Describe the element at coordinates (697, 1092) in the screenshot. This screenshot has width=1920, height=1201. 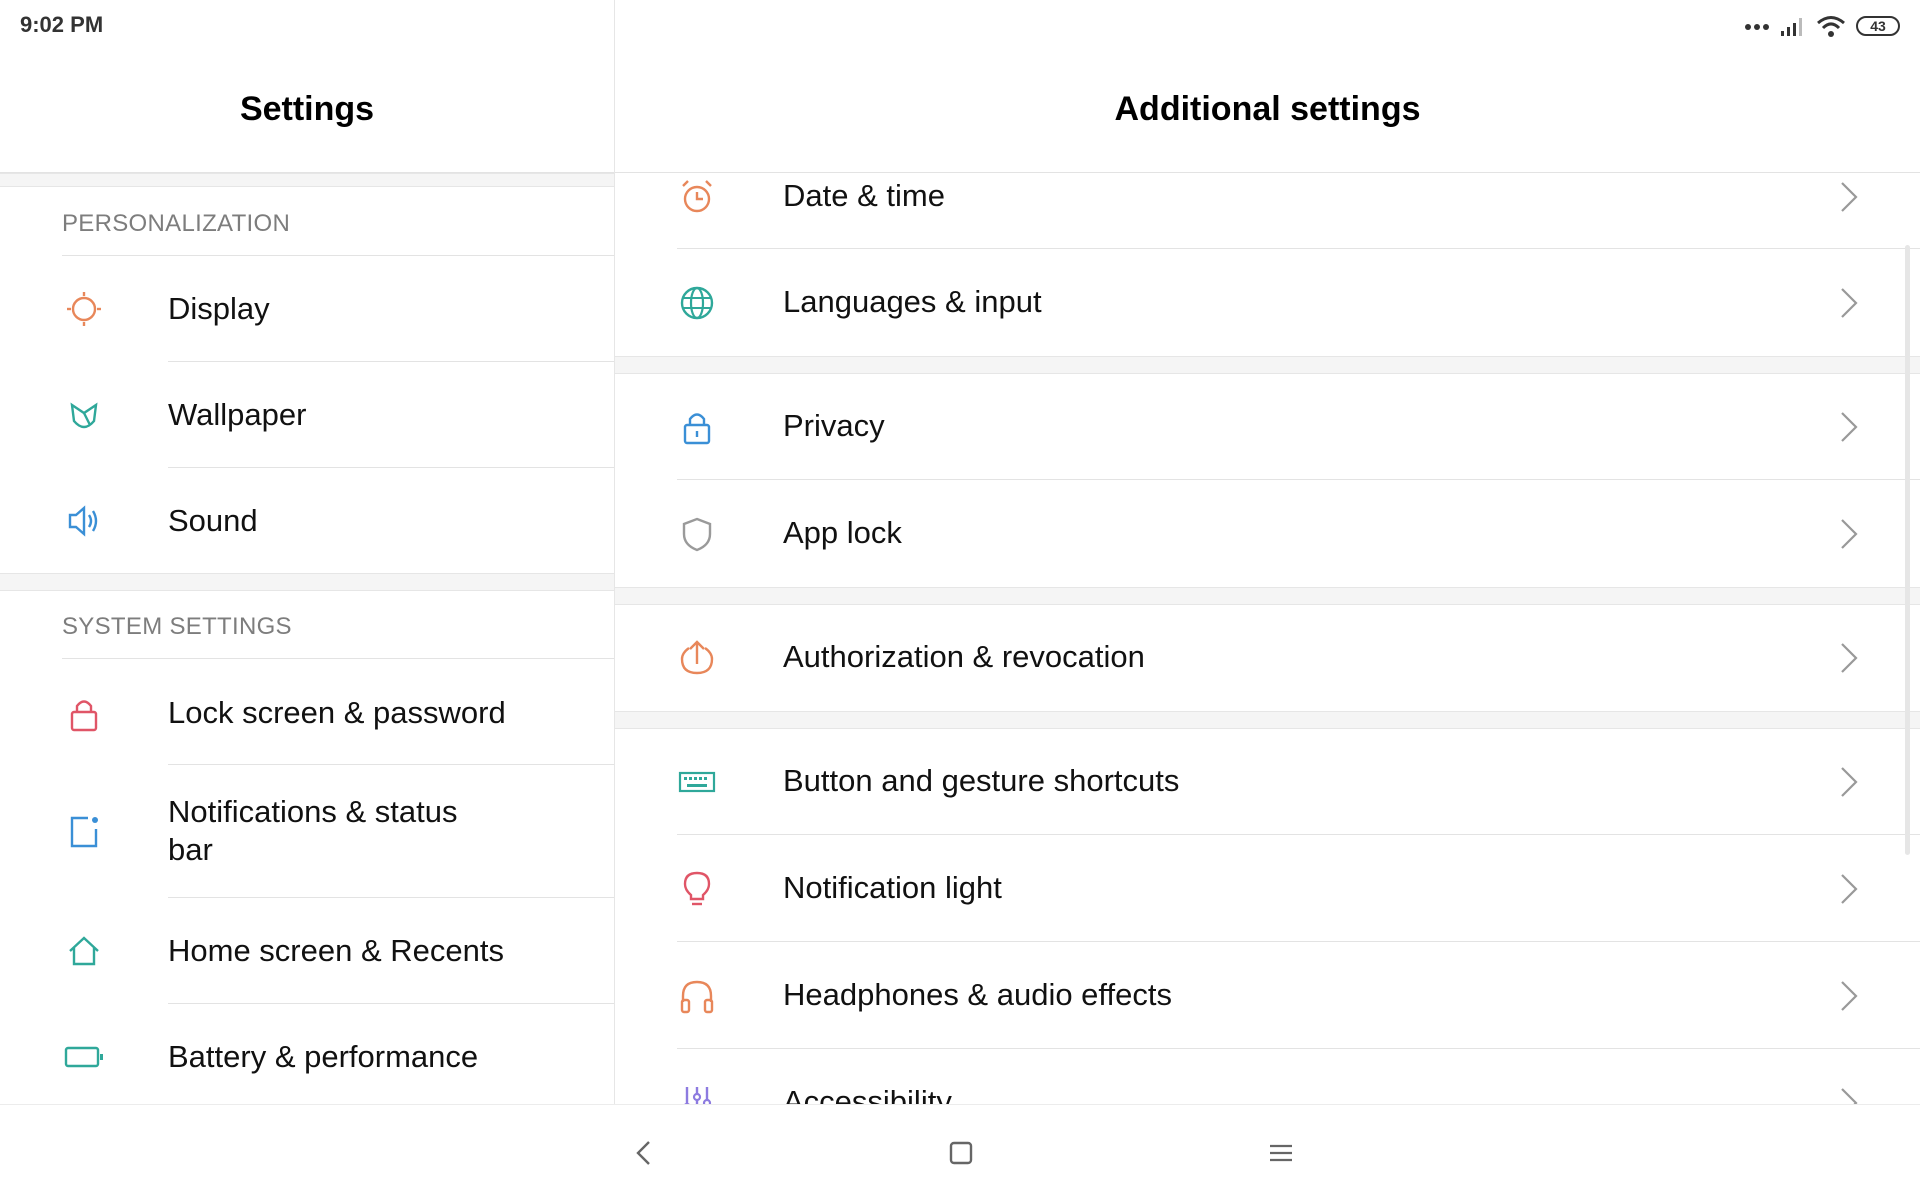
I see `sliders-icon` at that location.